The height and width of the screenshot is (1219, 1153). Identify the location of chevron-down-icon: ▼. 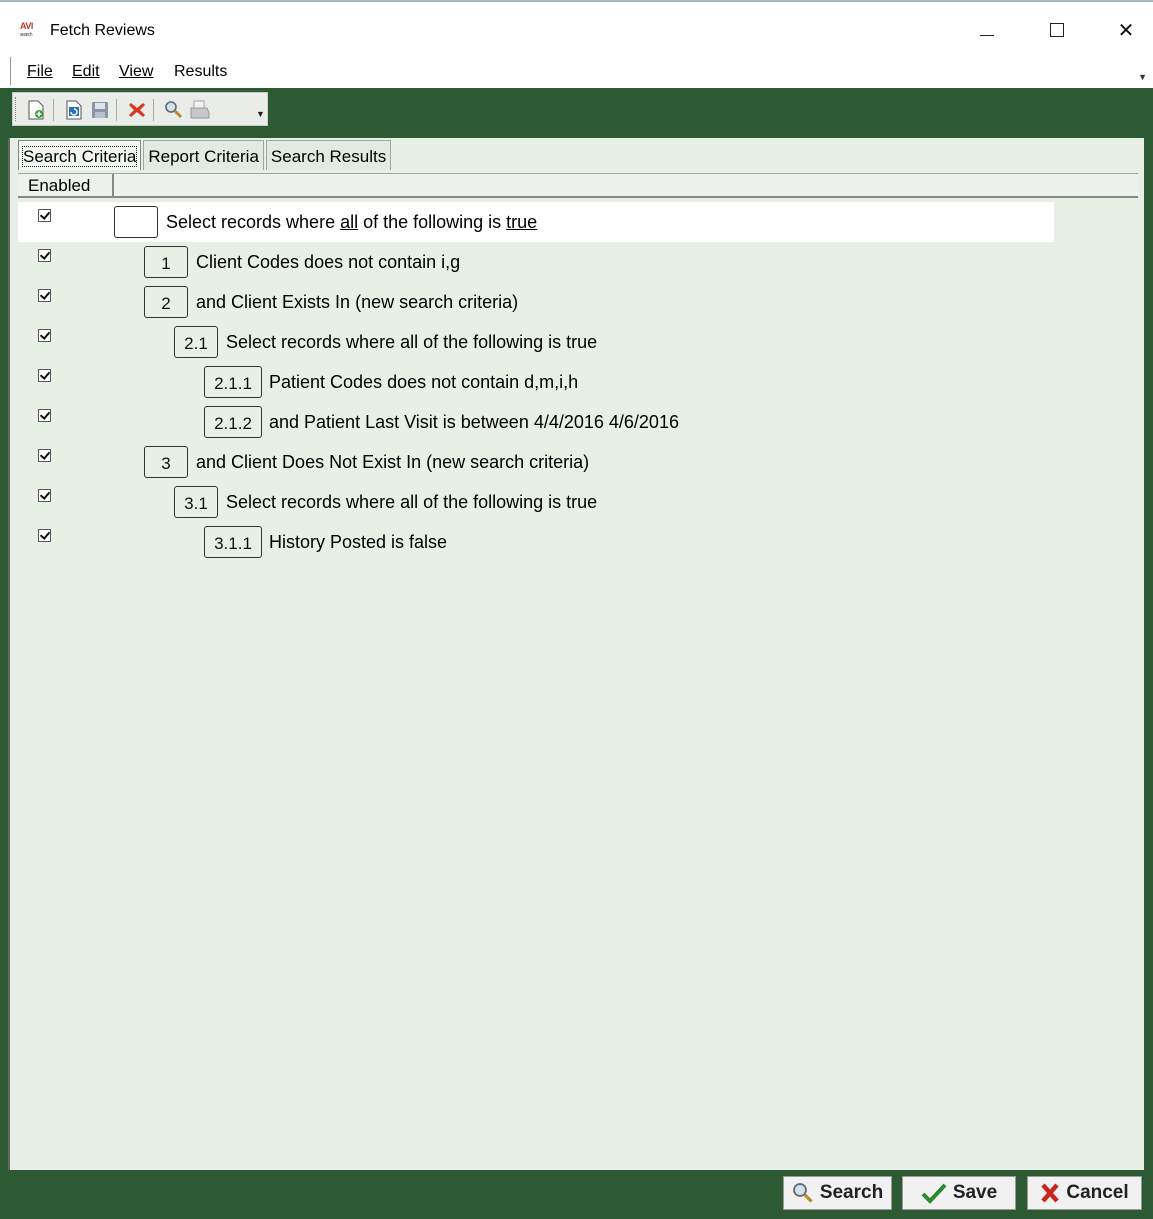
(260, 114).